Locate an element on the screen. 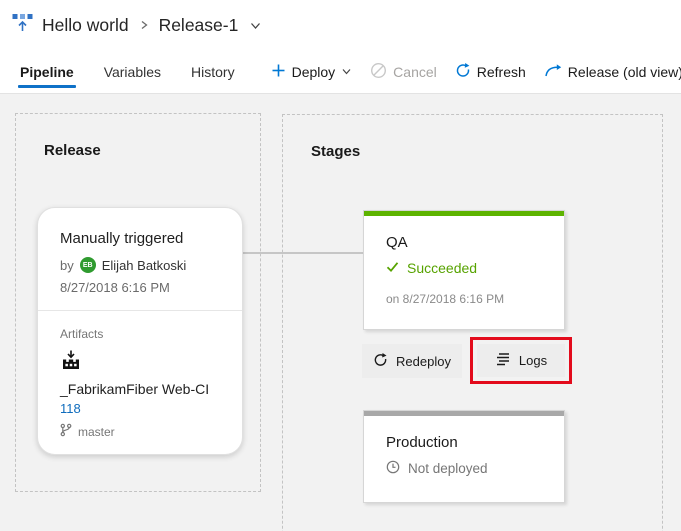 This screenshot has height=531, width=681. breadcrumb-release: Release-1 is located at coordinates (199, 25).